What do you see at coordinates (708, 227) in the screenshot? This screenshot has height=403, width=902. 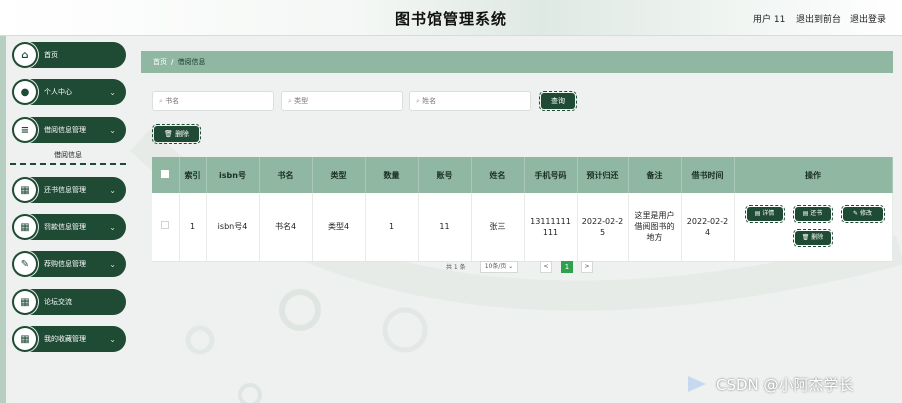 I see `cell-borrow-time: 2022-02-24` at bounding box center [708, 227].